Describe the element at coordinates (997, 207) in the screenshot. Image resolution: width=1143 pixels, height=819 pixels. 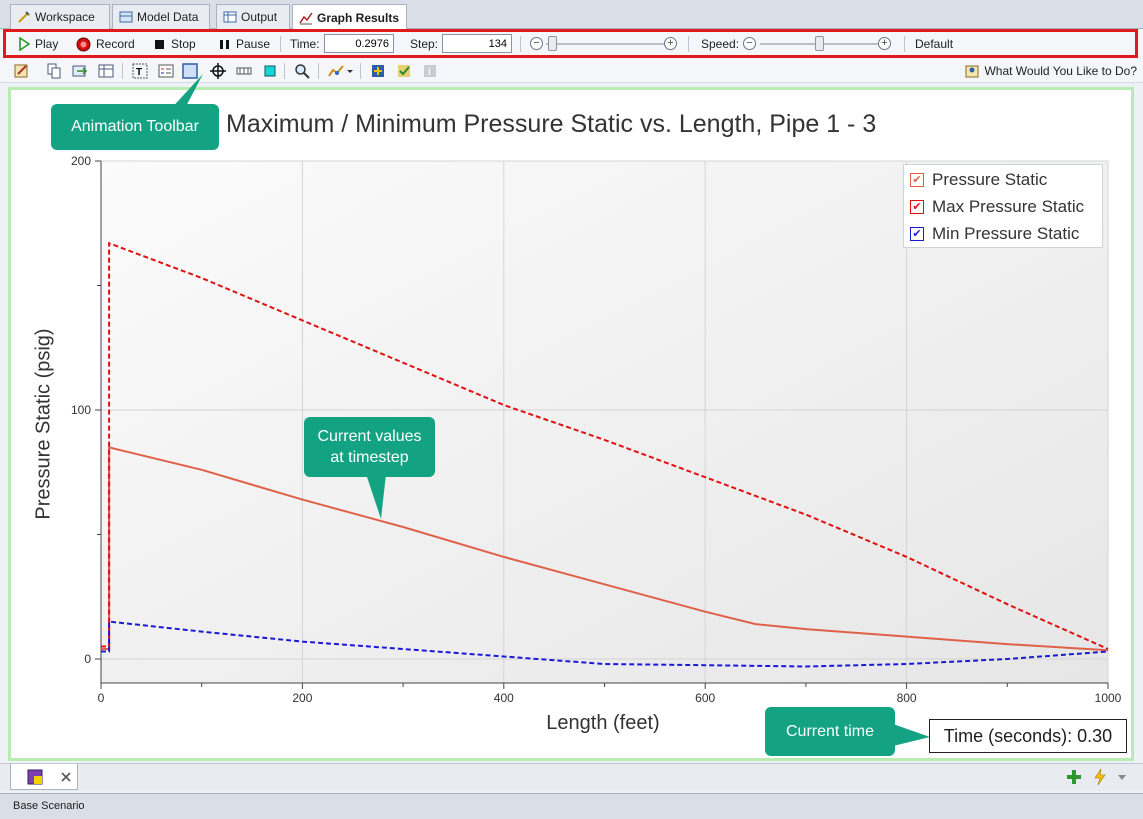
I see `legend-item-max-pressure-static: ✔ Max Pressure Static` at that location.